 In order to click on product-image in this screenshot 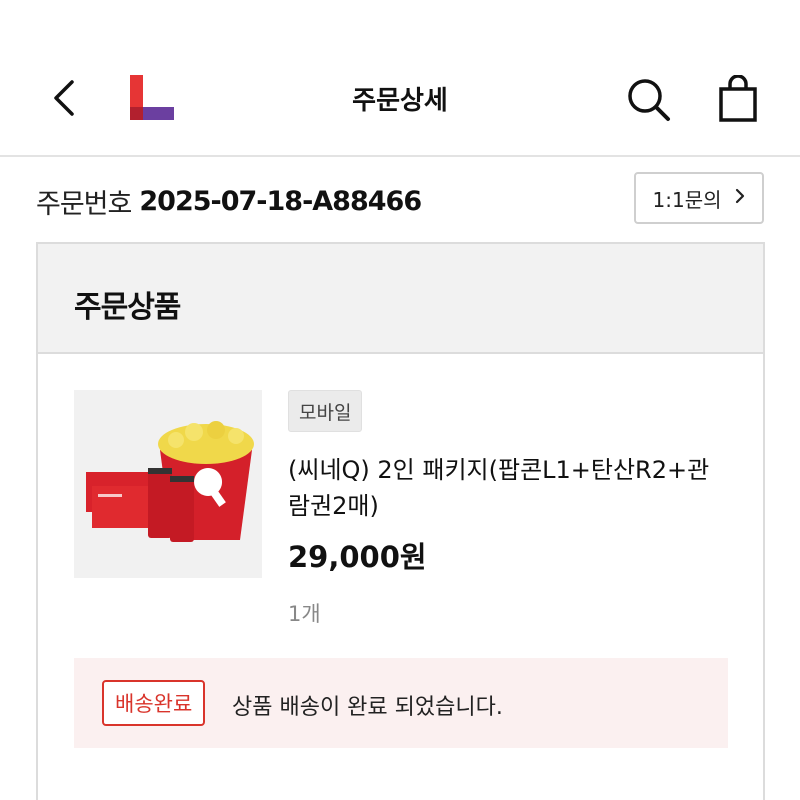, I will do `click(168, 484)`.